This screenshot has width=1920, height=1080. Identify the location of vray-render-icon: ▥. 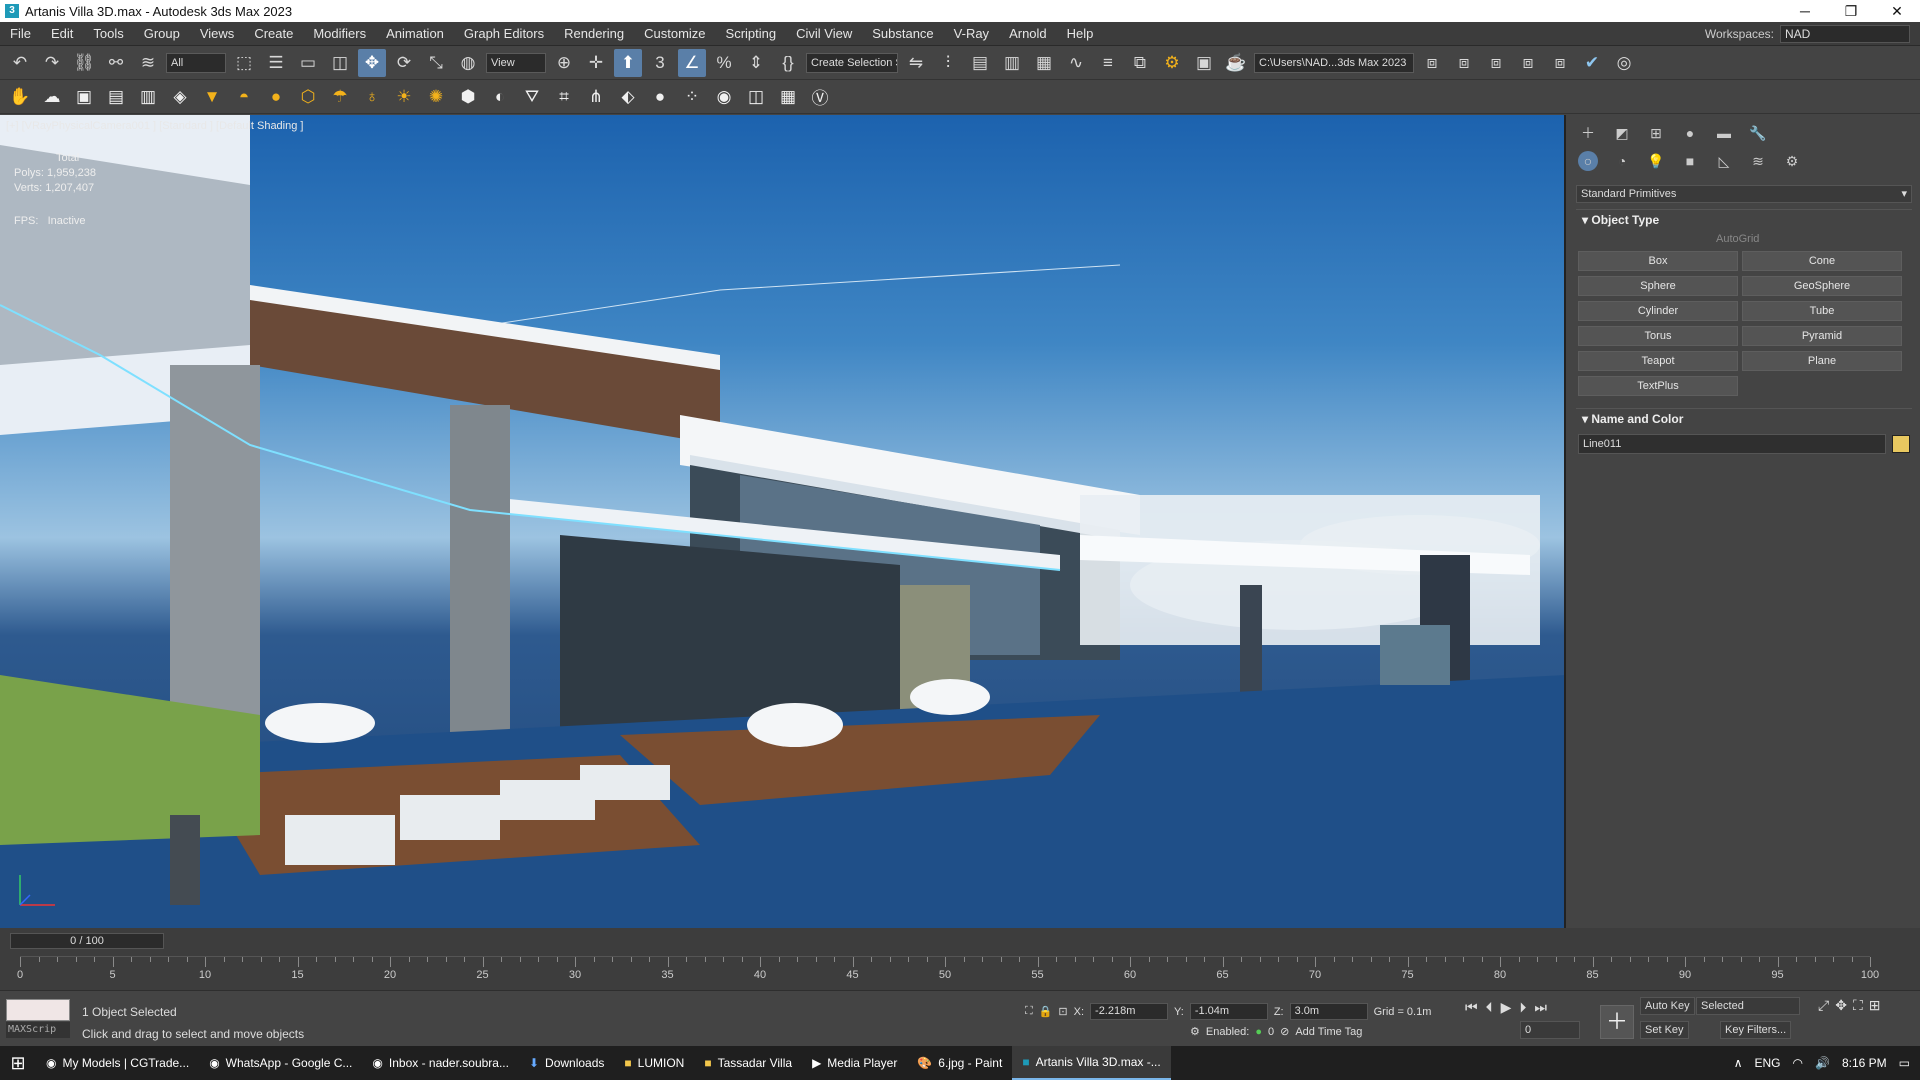
(148, 97).